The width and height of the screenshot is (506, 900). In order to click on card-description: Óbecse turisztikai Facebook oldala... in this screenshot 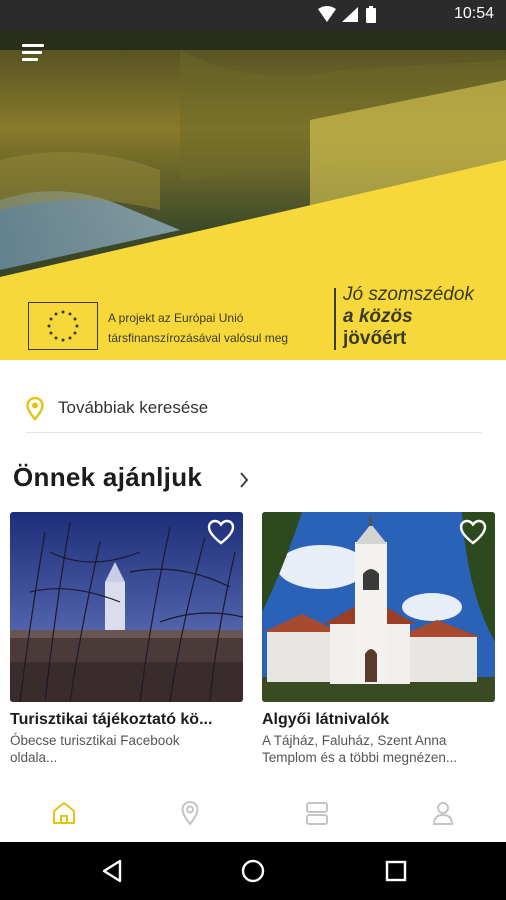, I will do `click(126, 749)`.